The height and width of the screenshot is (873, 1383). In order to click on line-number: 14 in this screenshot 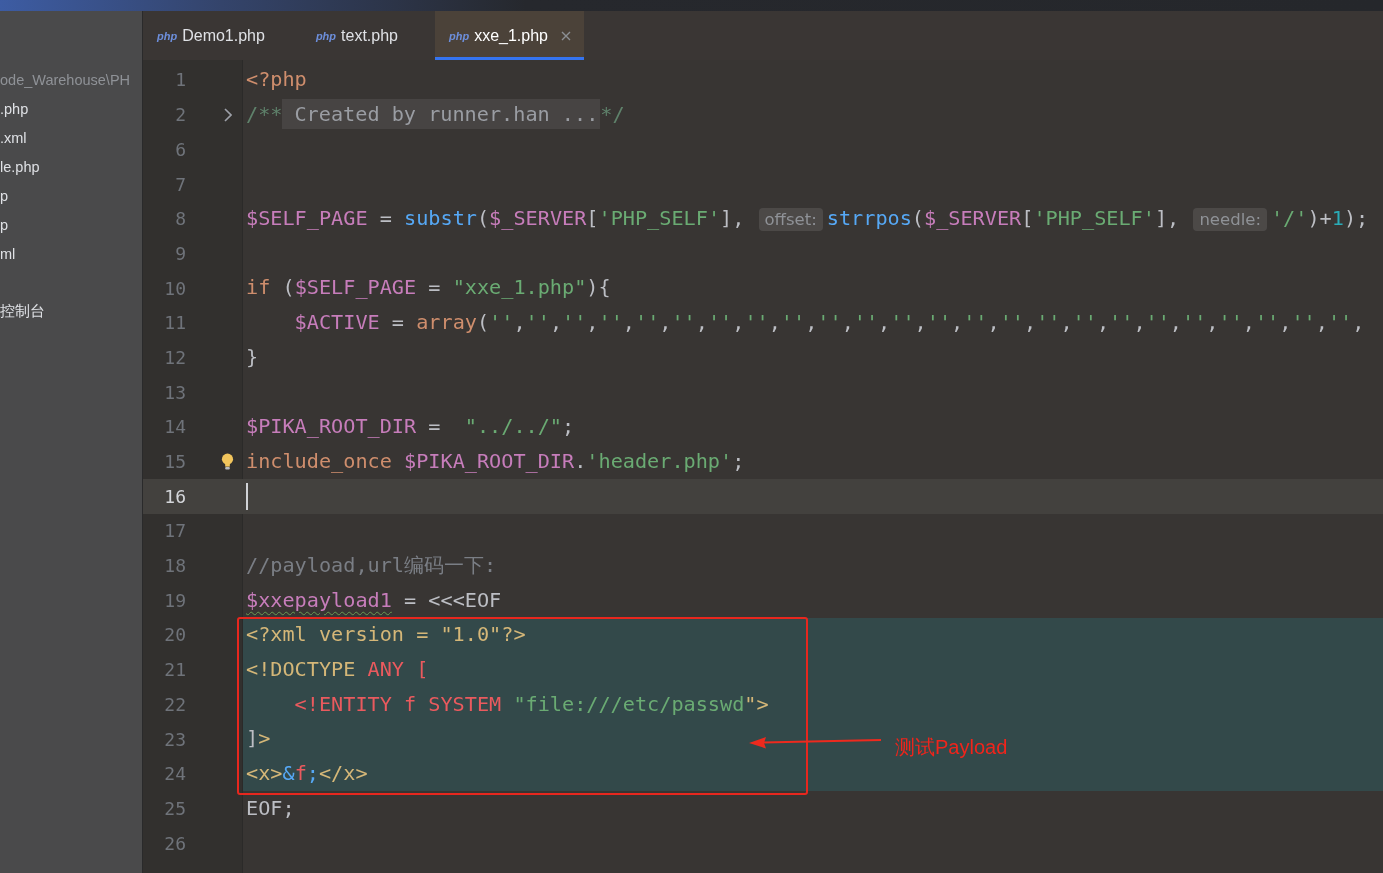, I will do `click(175, 427)`.